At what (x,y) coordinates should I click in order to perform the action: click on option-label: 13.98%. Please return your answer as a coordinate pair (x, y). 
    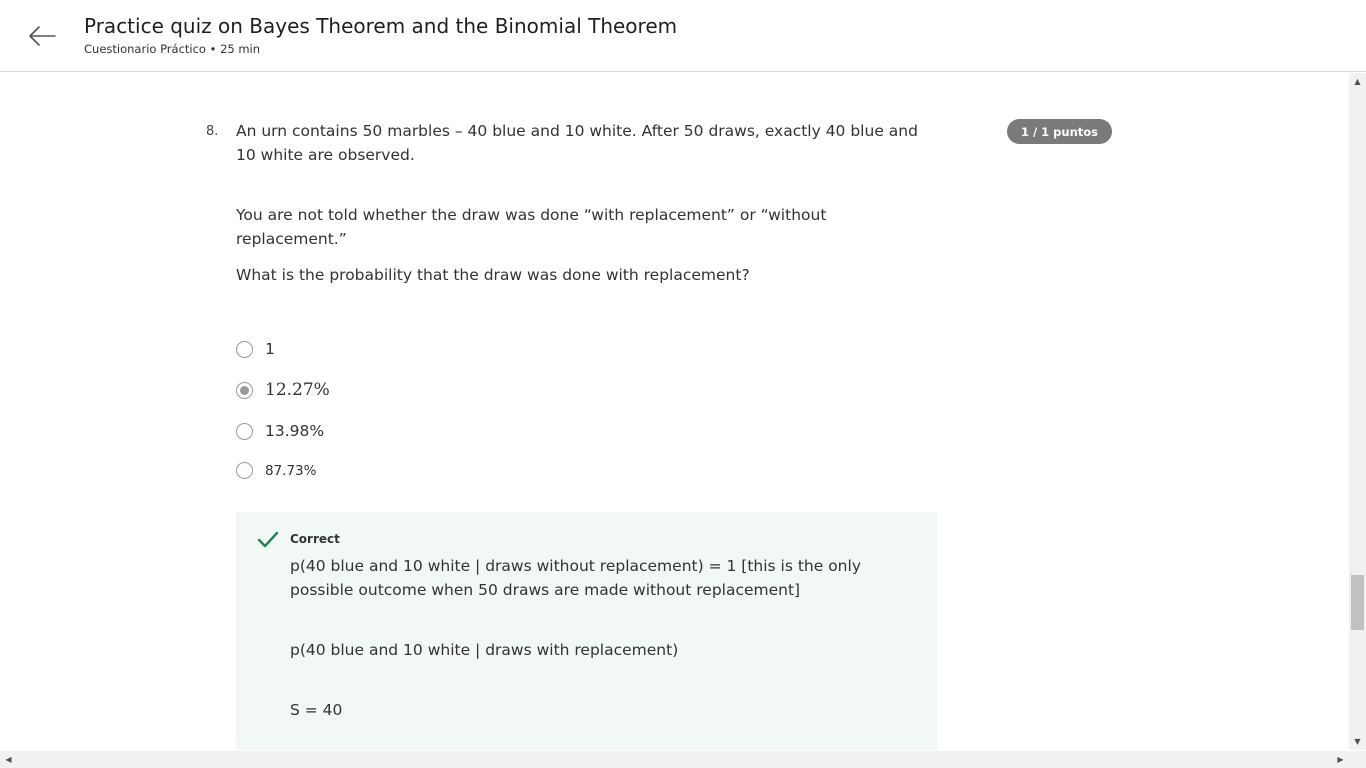
    Looking at the image, I should click on (295, 431).